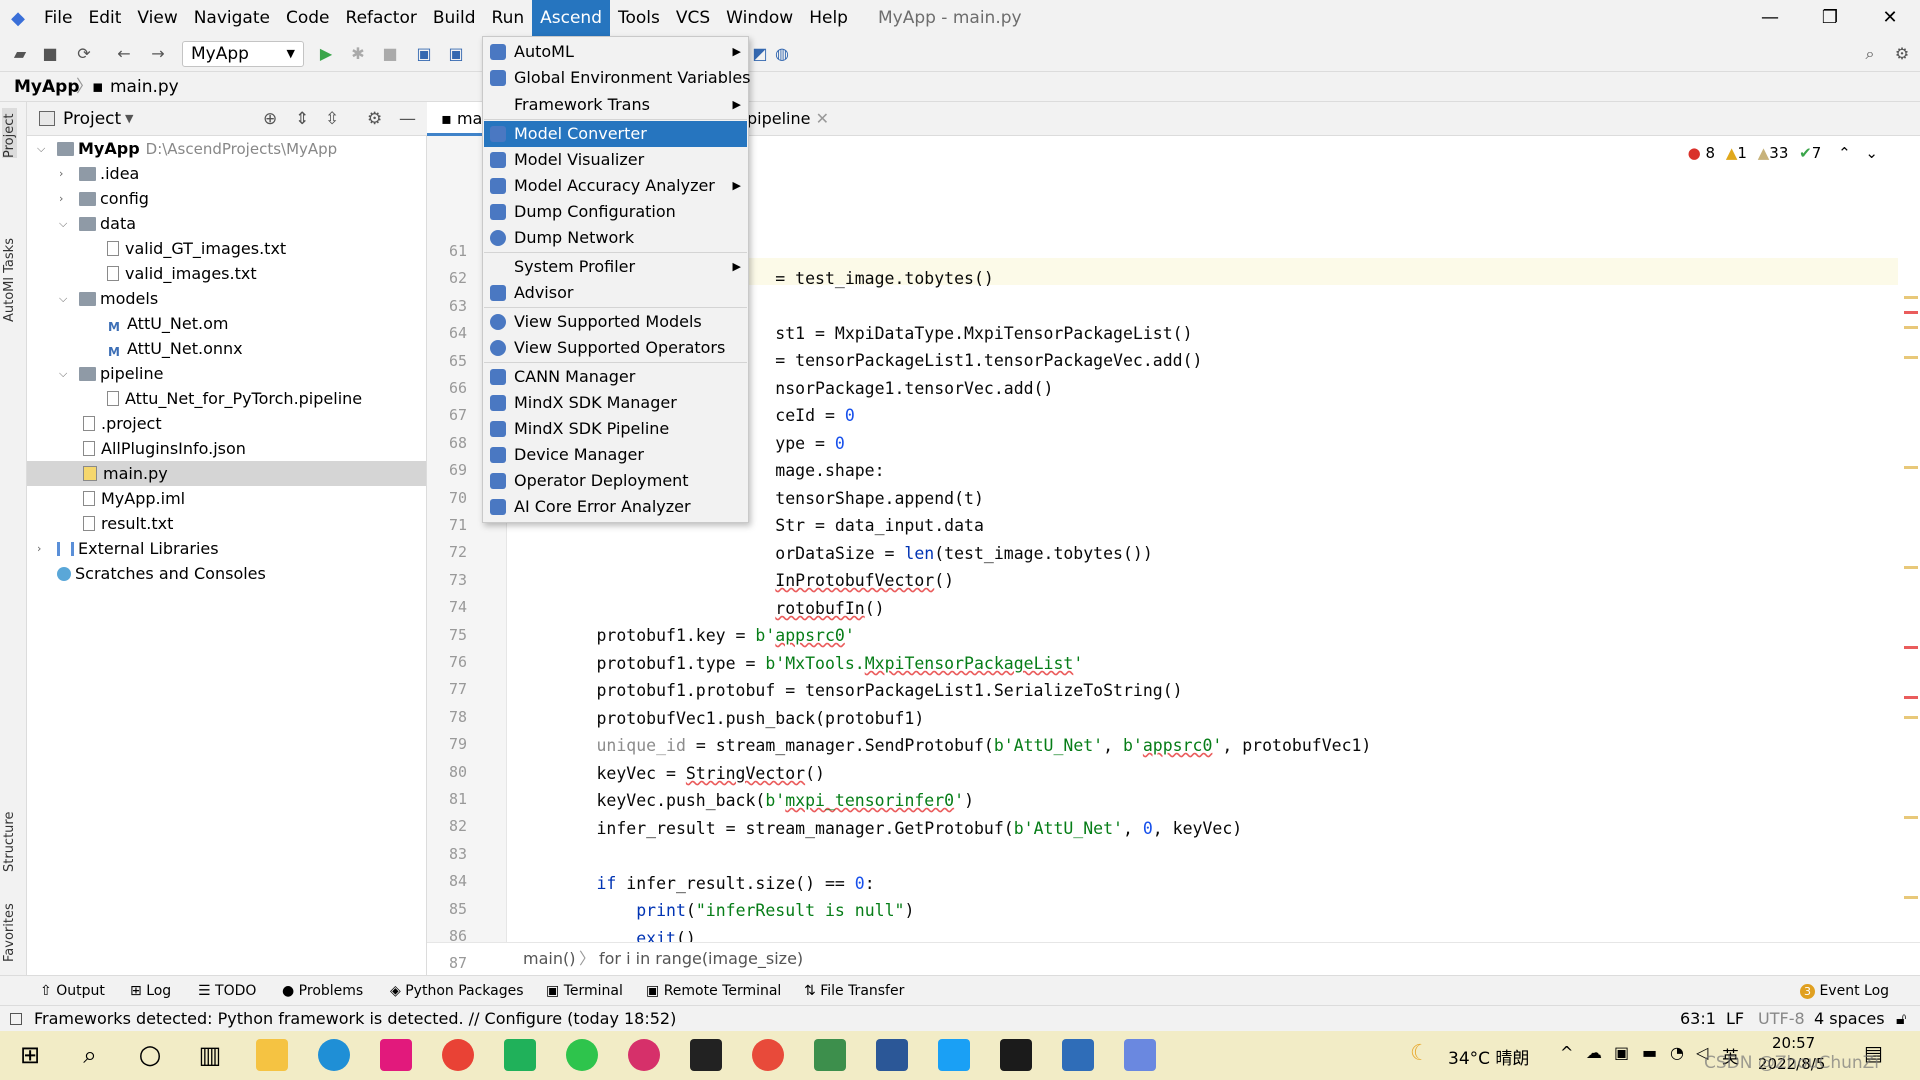 This screenshot has height=1080, width=1920. I want to click on menu-item-framework-trans: Framework Trans ▶, so click(615, 105).